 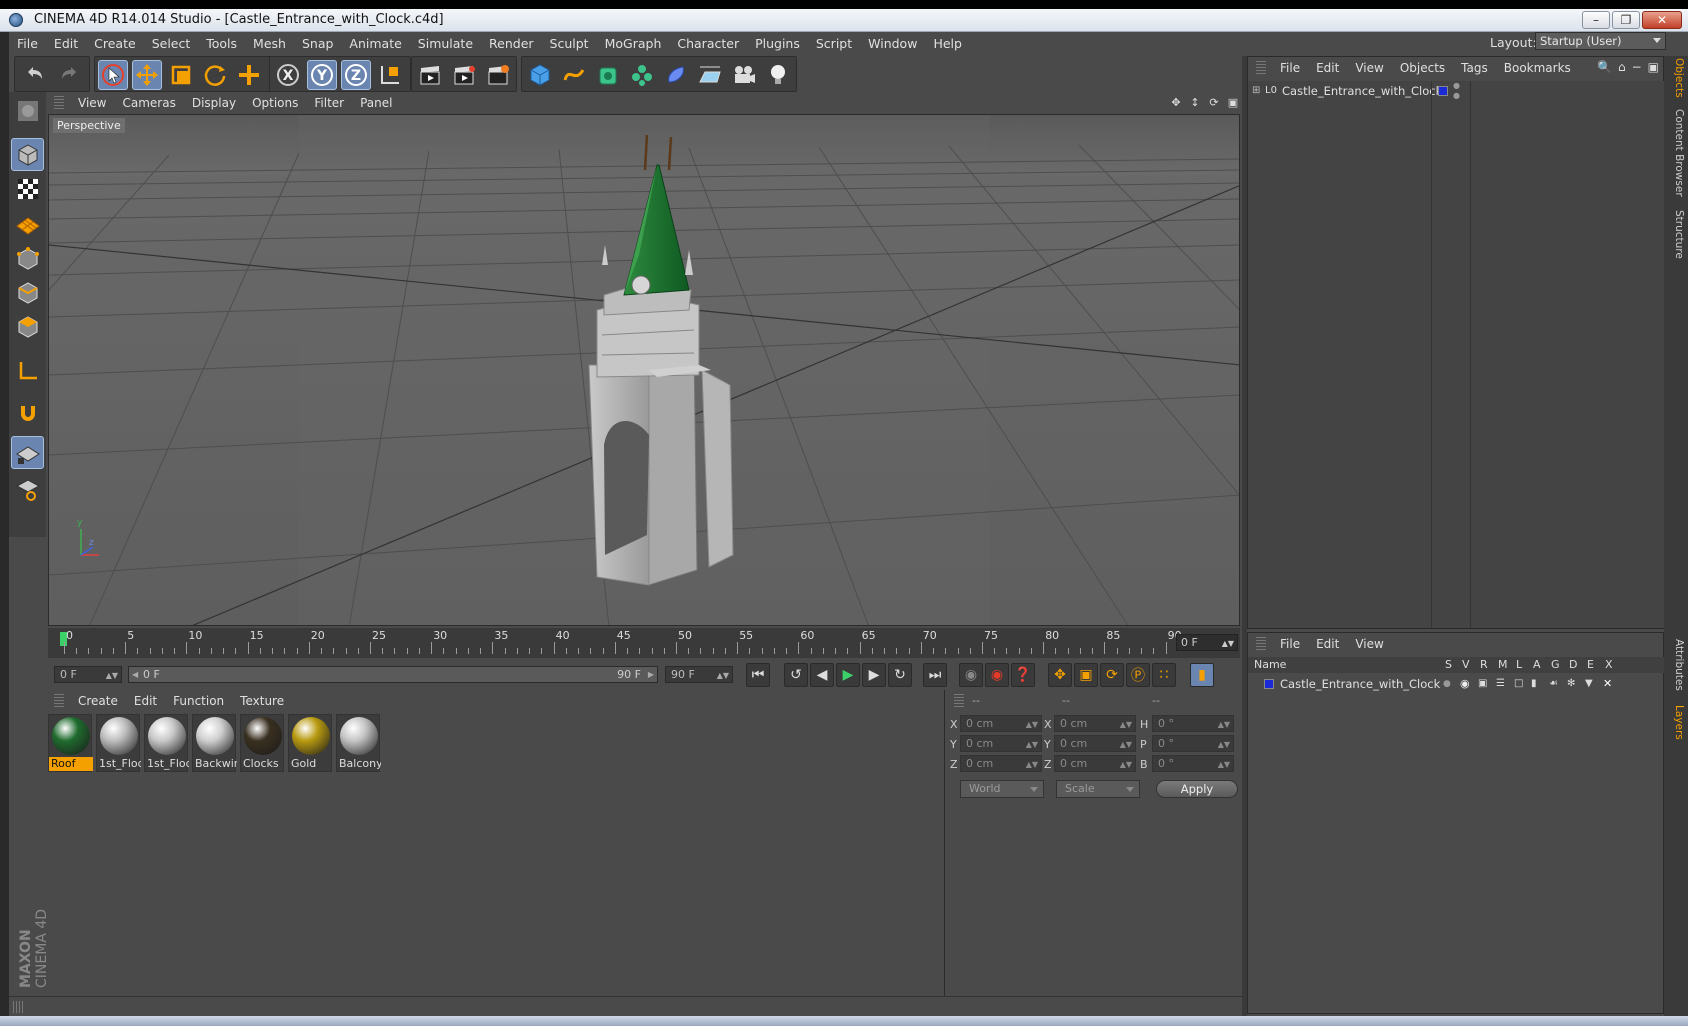 I want to click on menu-mograph: MoGraph, so click(x=633, y=44).